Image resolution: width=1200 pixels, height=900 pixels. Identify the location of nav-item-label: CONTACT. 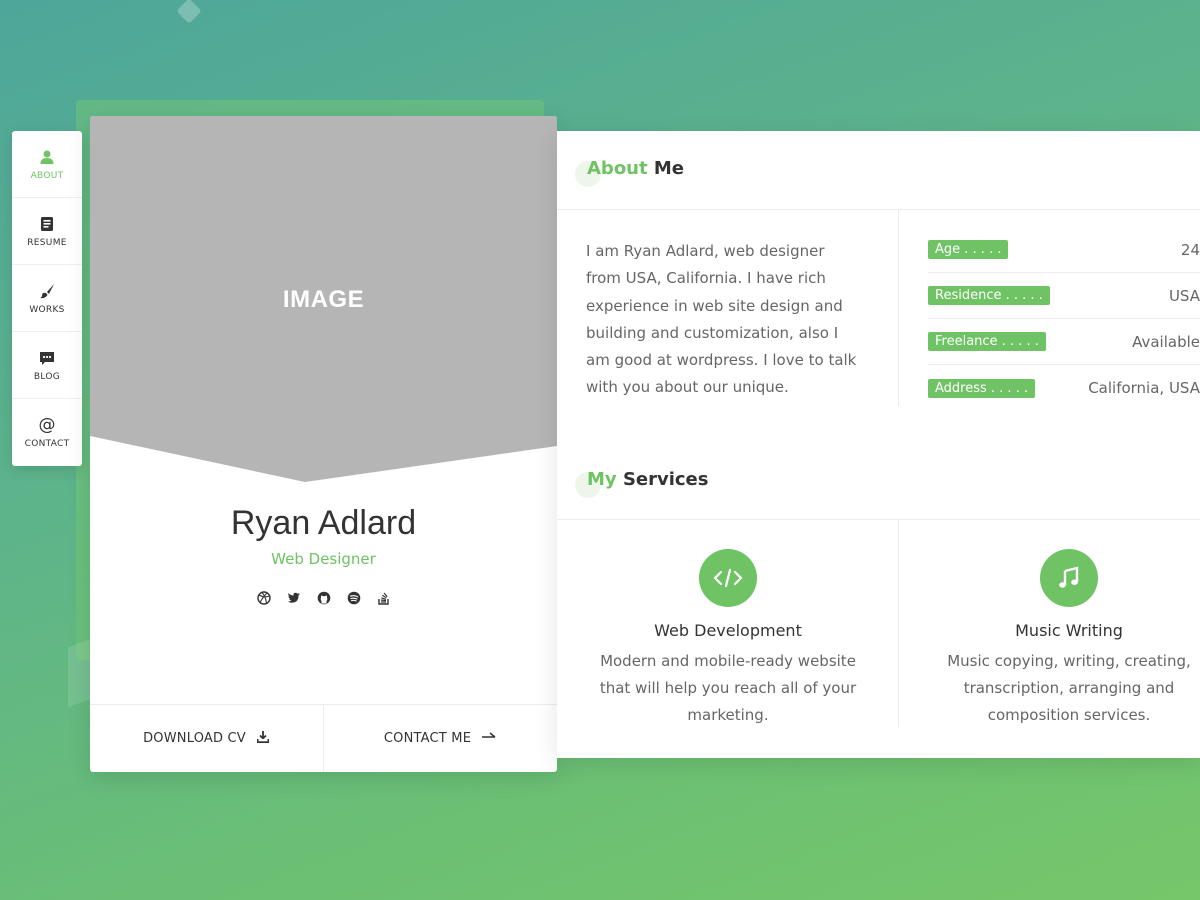
(47, 444).